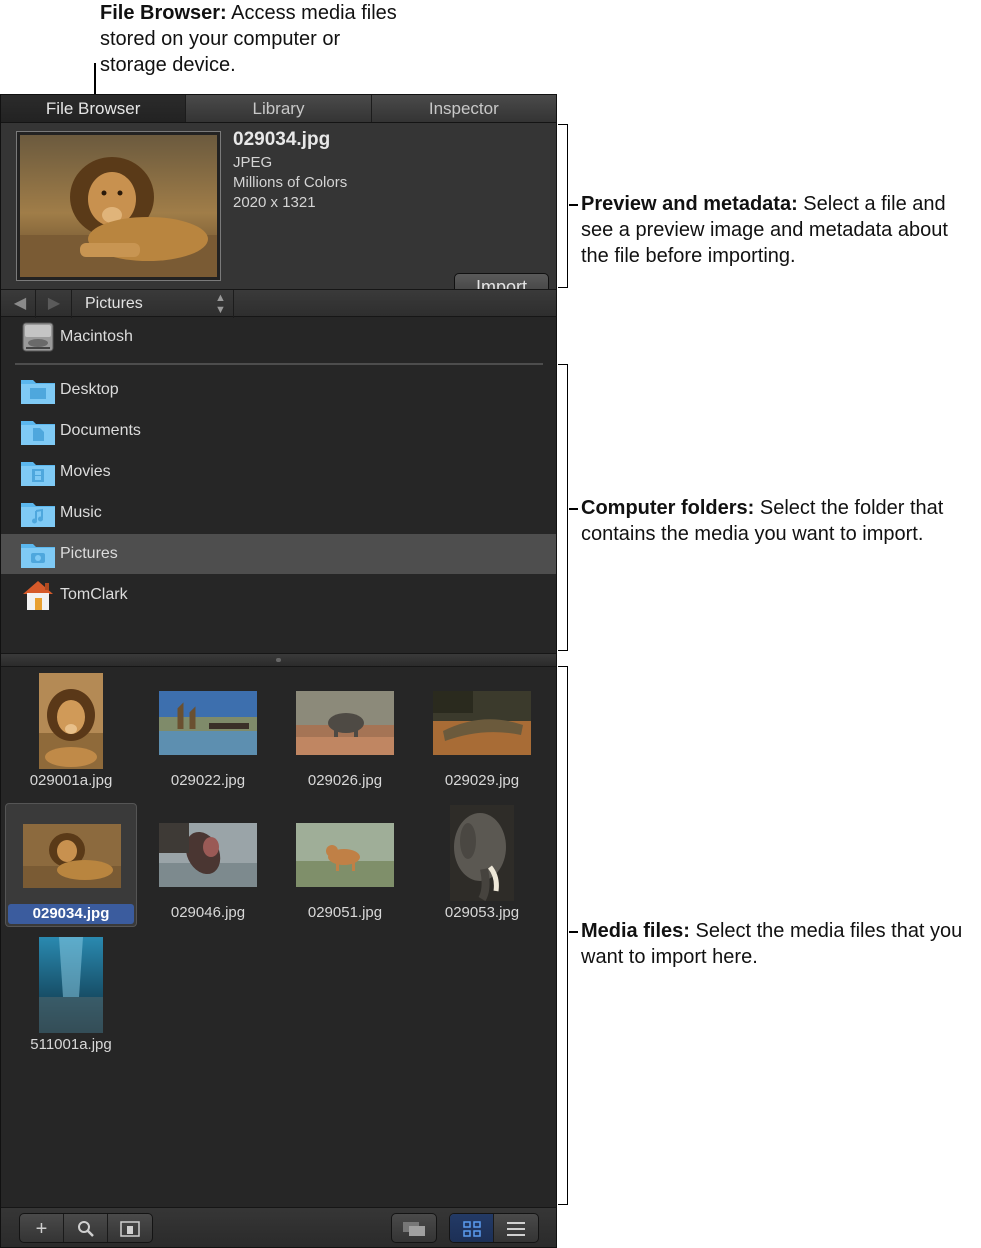  I want to click on media-item: 029029.jpg, so click(482, 733).